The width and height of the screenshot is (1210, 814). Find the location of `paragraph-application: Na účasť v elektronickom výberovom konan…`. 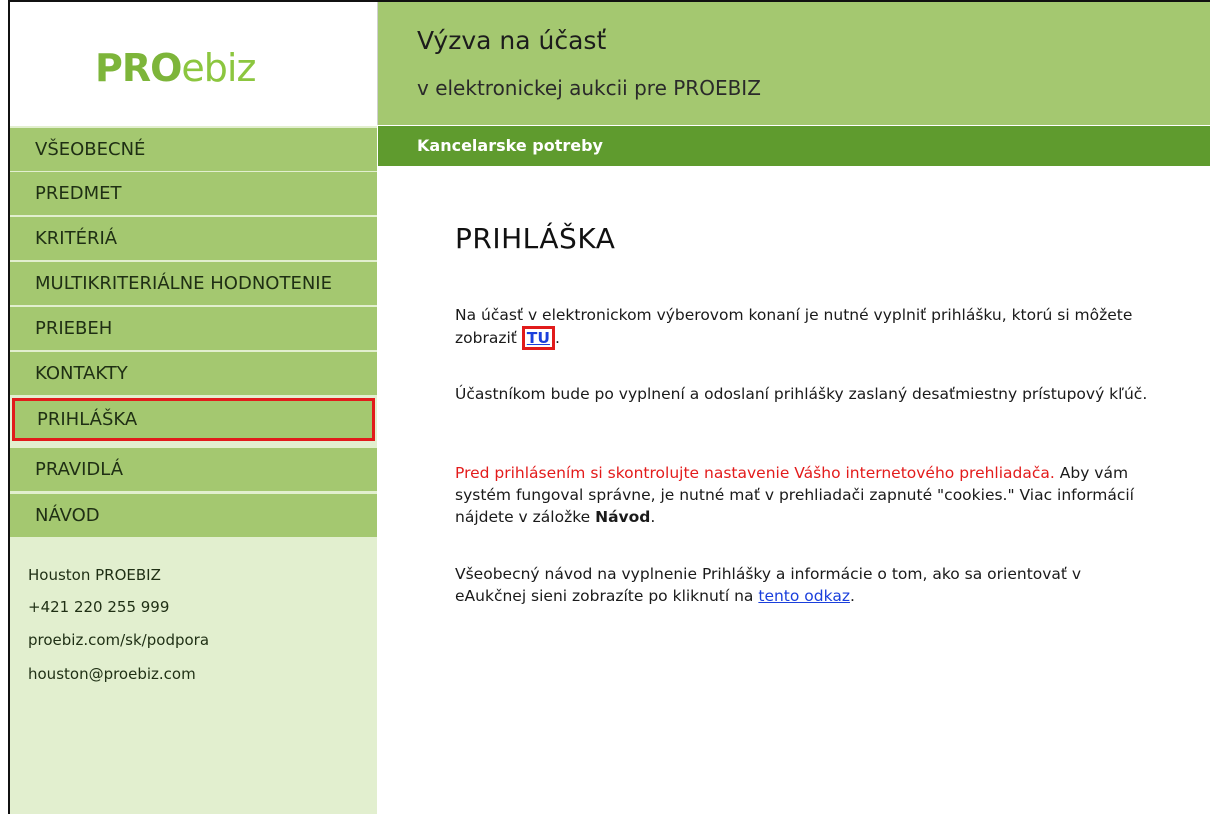

paragraph-application: Na účasť v elektronickom výberovom konan… is located at coordinates (805, 327).